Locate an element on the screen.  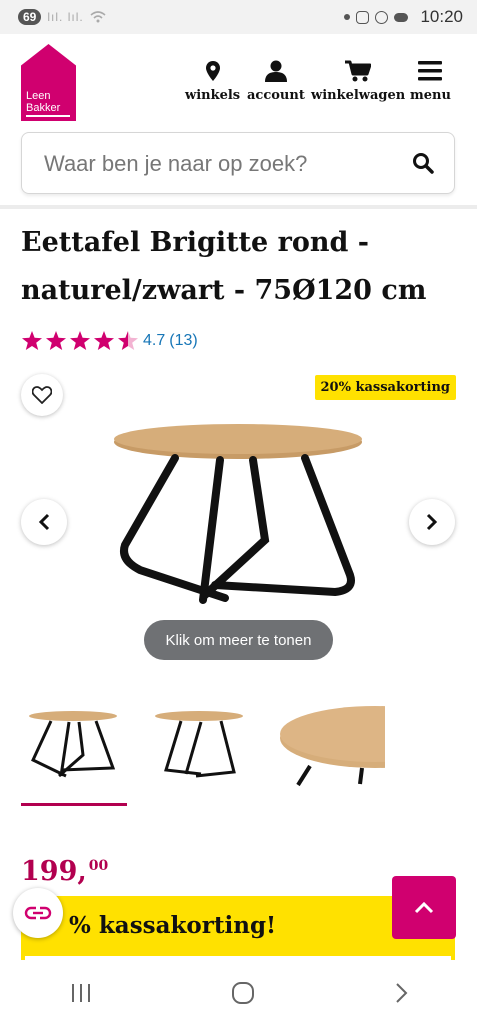
scroll-to-top-button is located at coordinates (424, 907).